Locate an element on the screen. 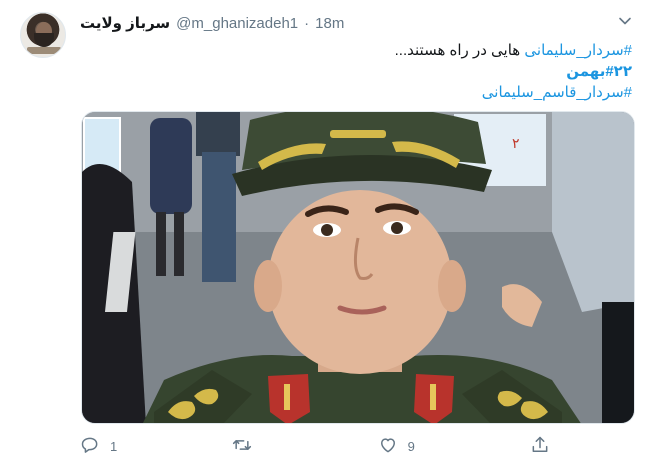  tweet-header: سرباز ولایت @m_ghanizadeh1 · 18m is located at coordinates (346, 23).